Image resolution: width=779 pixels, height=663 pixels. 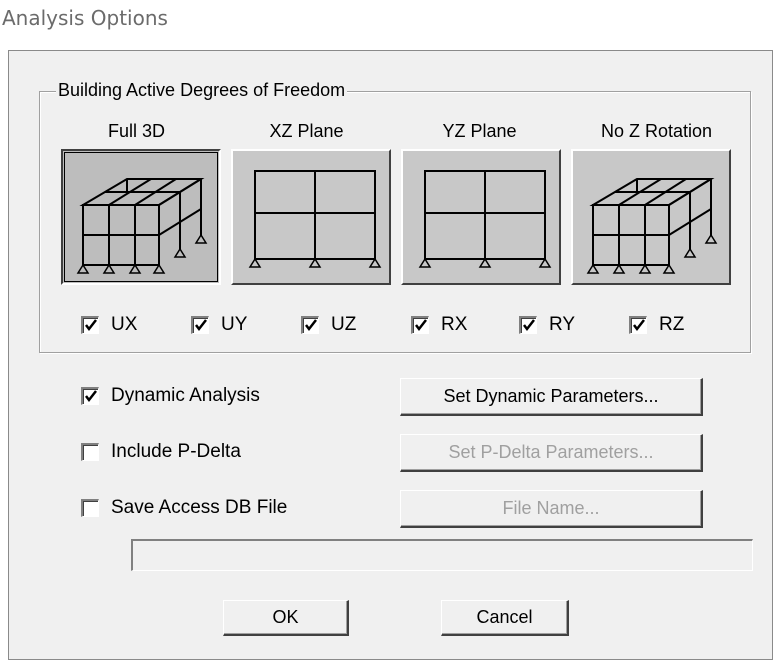 What do you see at coordinates (136, 131) in the screenshot?
I see `mode-label-full-3d: Full 3D` at bounding box center [136, 131].